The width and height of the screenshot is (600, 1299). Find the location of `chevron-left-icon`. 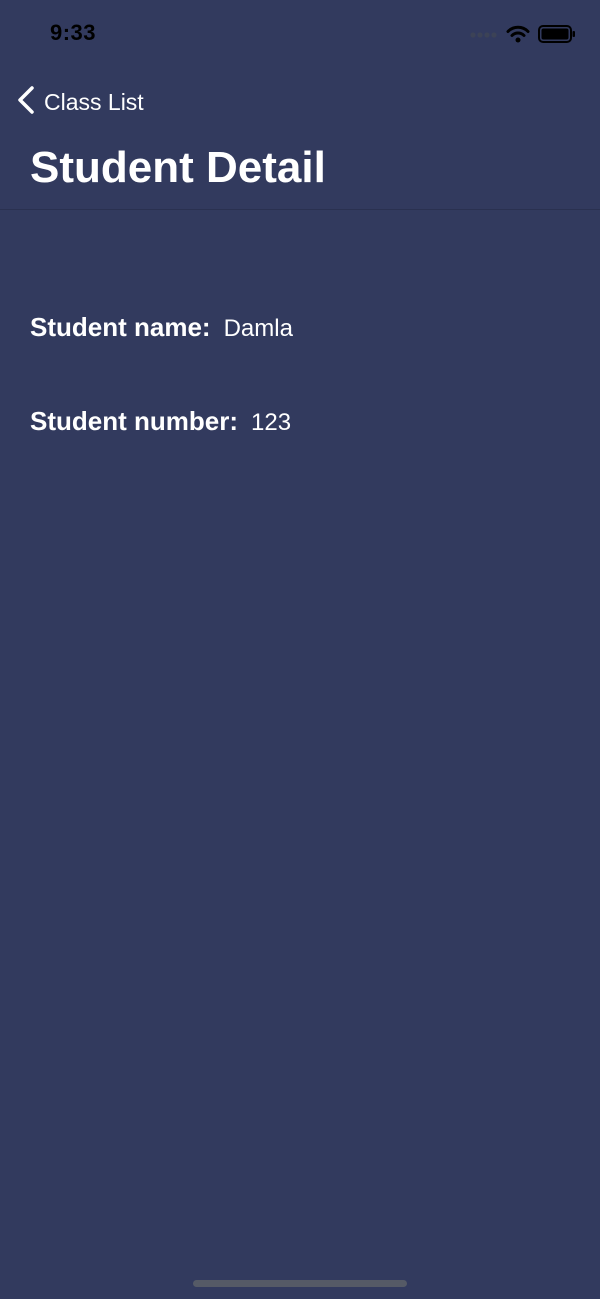

chevron-left-icon is located at coordinates (26, 102).